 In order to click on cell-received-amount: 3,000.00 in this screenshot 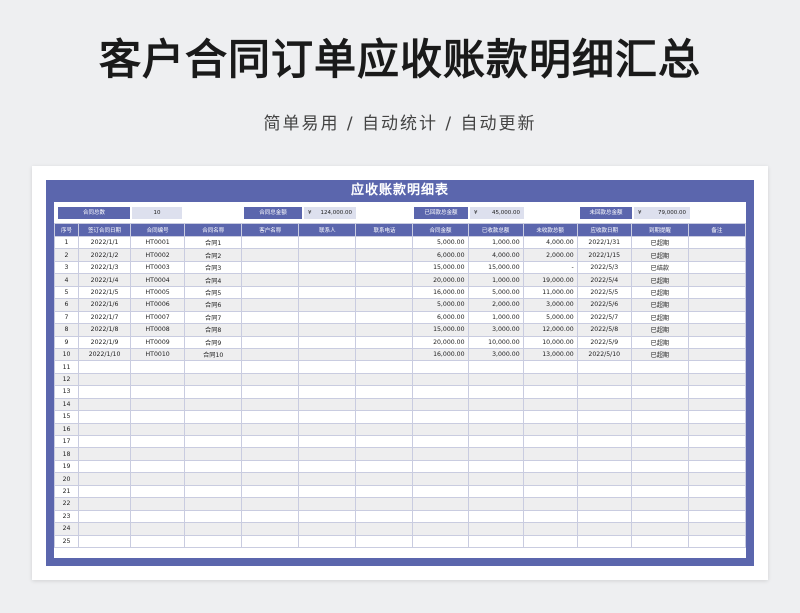, I will do `click(495, 354)`.